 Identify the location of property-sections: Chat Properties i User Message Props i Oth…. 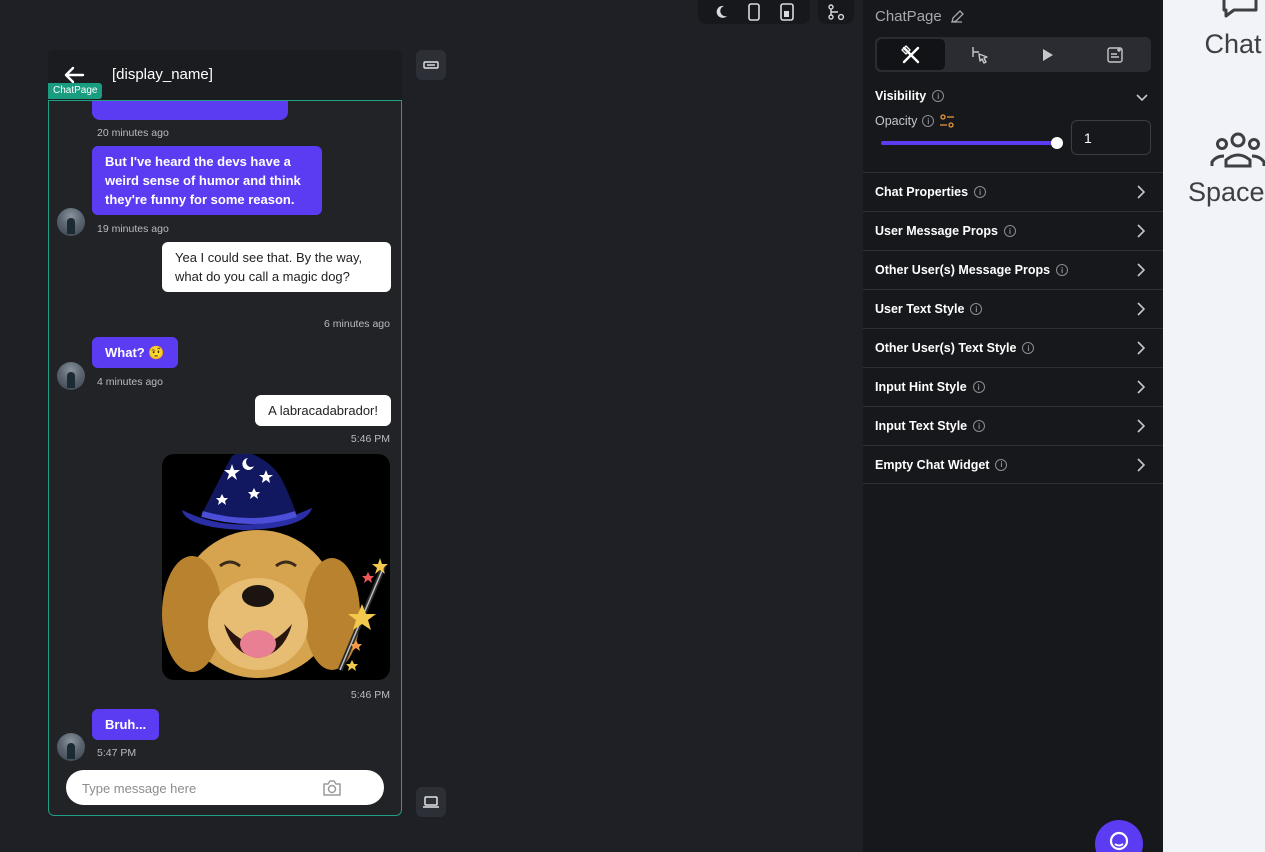
(1013, 328).